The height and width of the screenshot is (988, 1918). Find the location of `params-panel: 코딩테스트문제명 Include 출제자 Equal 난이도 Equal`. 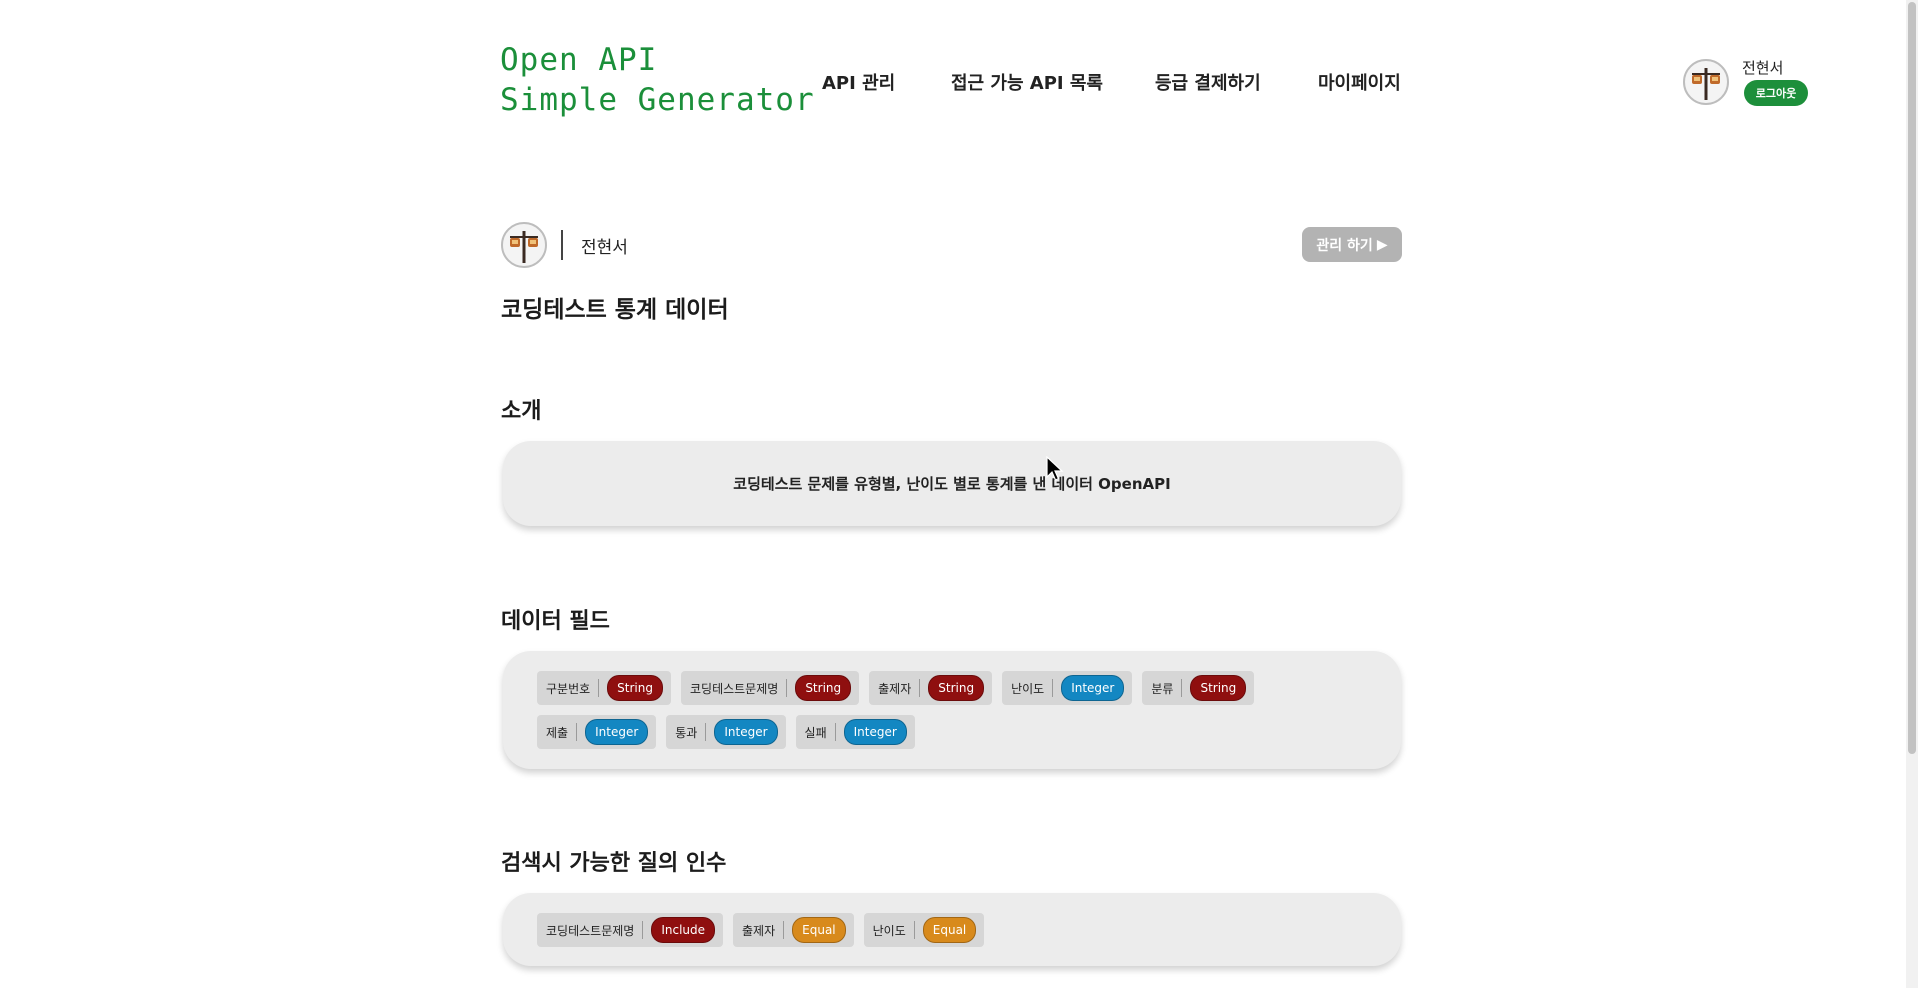

params-panel: 코딩테스트문제명 Include 출제자 Equal 난이도 Equal is located at coordinates (952, 929).